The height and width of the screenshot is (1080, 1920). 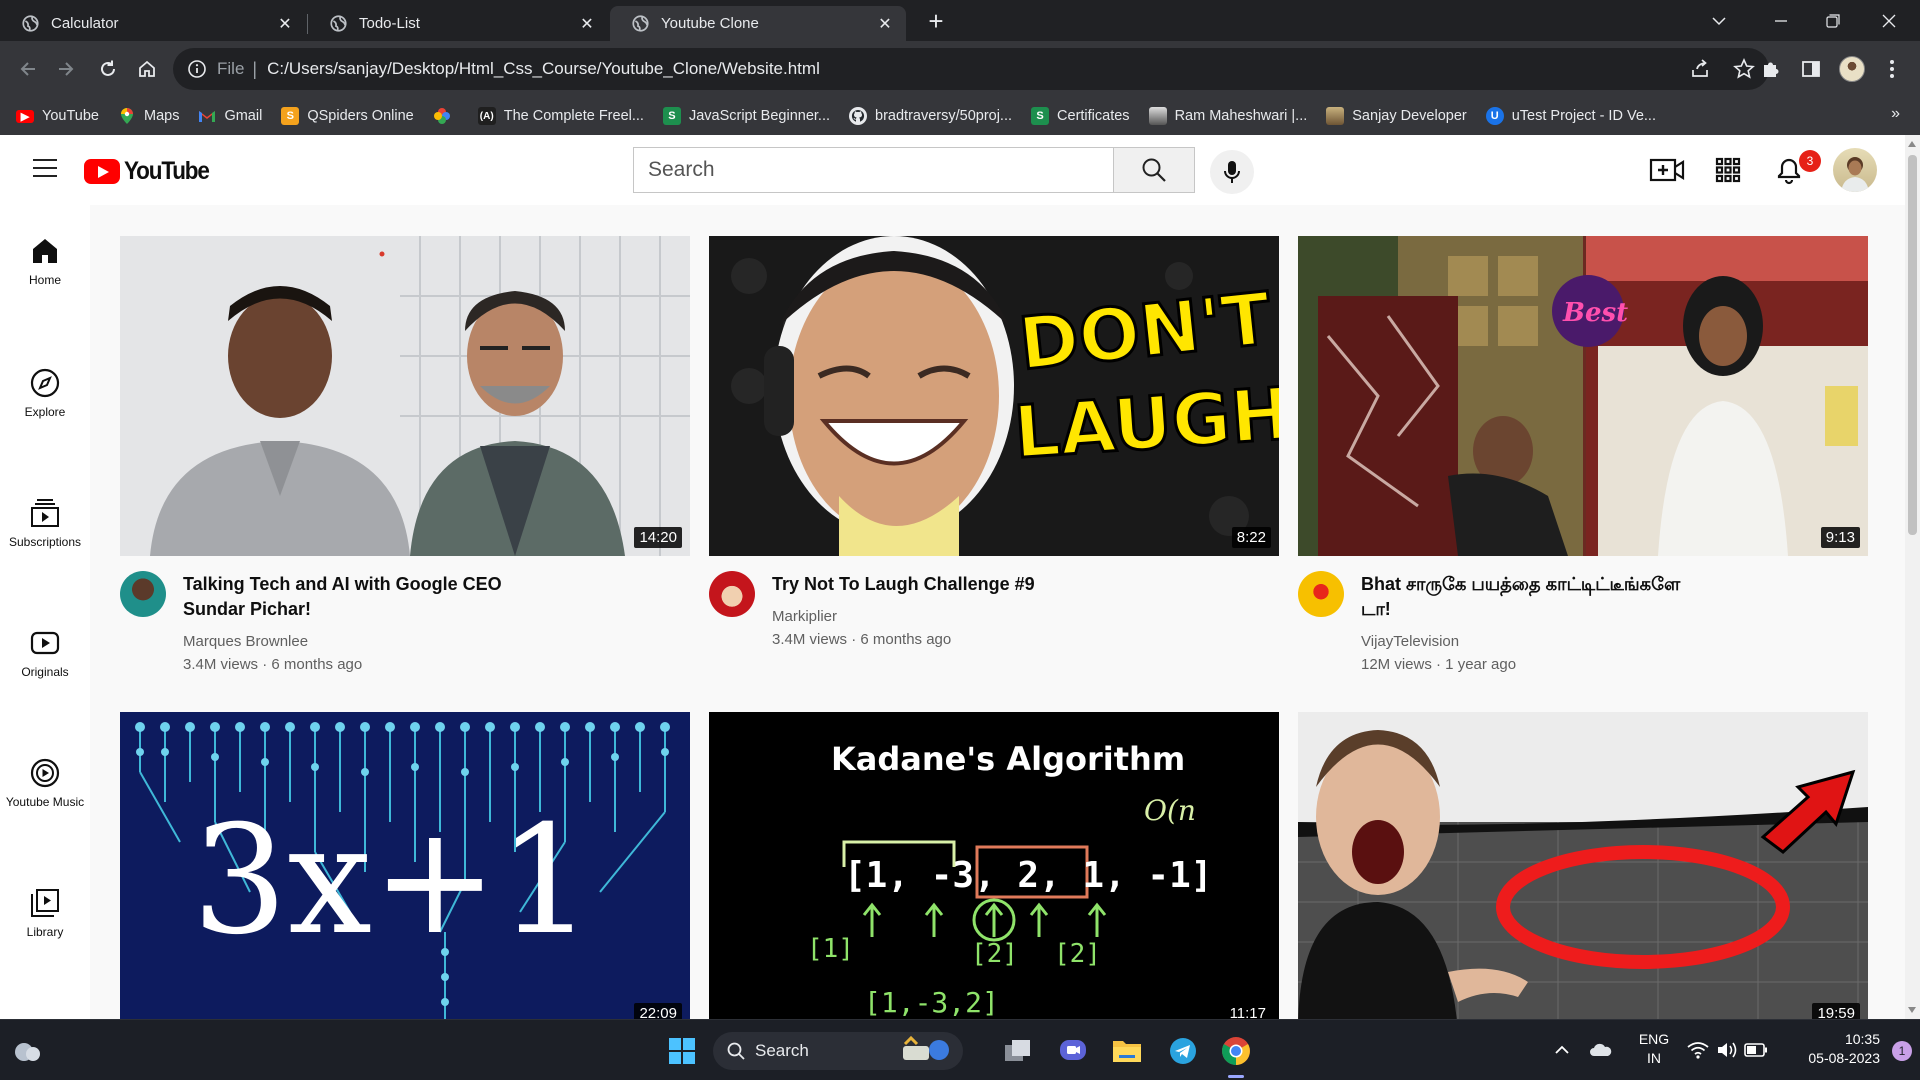 What do you see at coordinates (151, 171) in the screenshot?
I see `youtube-logo: YouTube` at bounding box center [151, 171].